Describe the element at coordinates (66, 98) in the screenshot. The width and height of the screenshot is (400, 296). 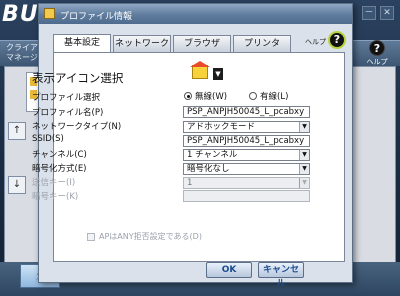
I see `profile-select-label: プロファイル選択` at that location.